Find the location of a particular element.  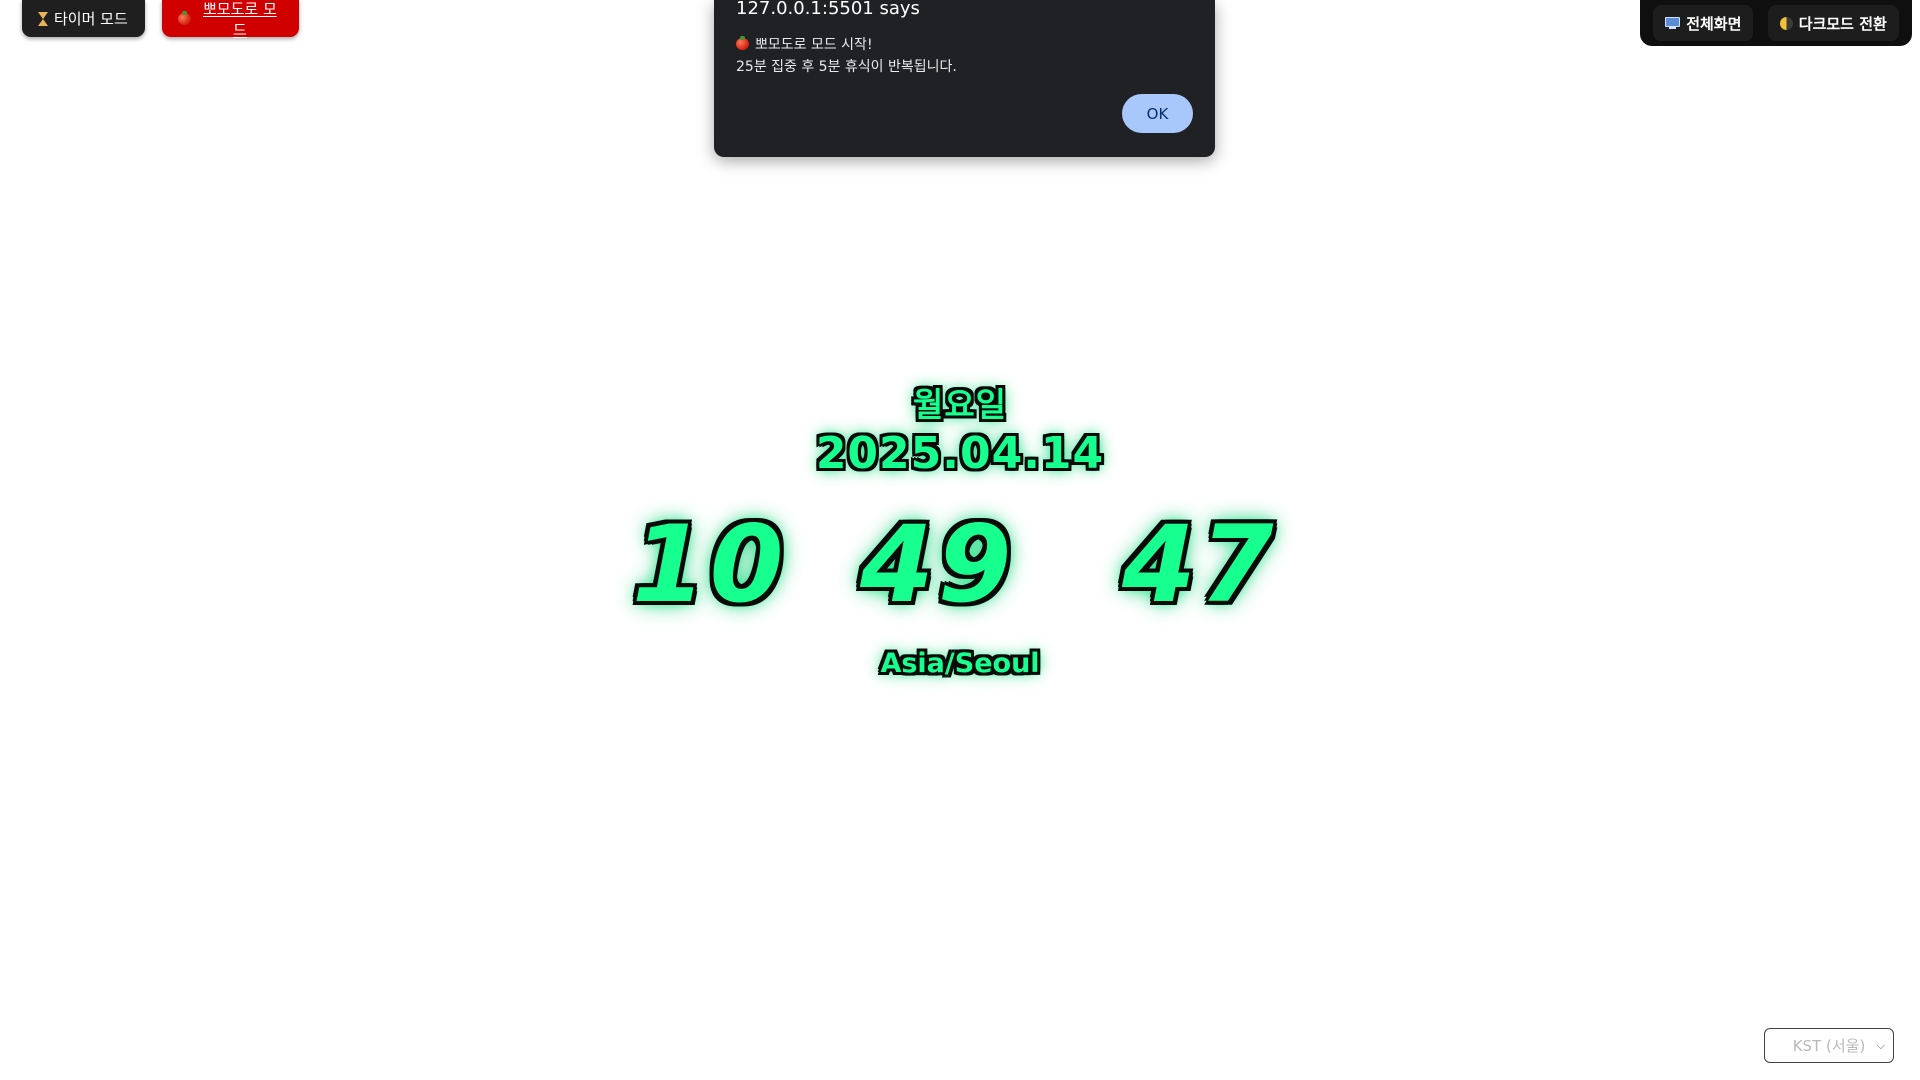

fullscreen-button: 전체화면 is located at coordinates (1703, 23).